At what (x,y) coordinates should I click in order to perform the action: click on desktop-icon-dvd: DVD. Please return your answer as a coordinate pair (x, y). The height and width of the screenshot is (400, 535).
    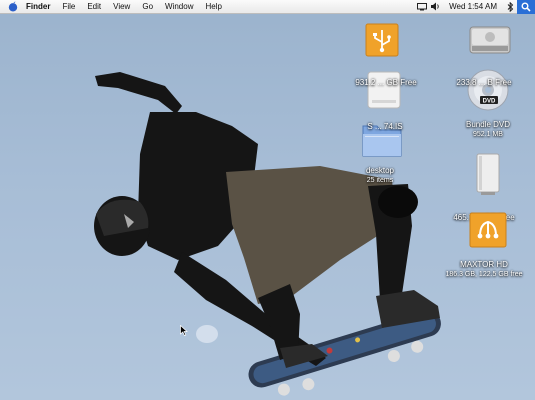
    Looking at the image, I should click on (488, 90).